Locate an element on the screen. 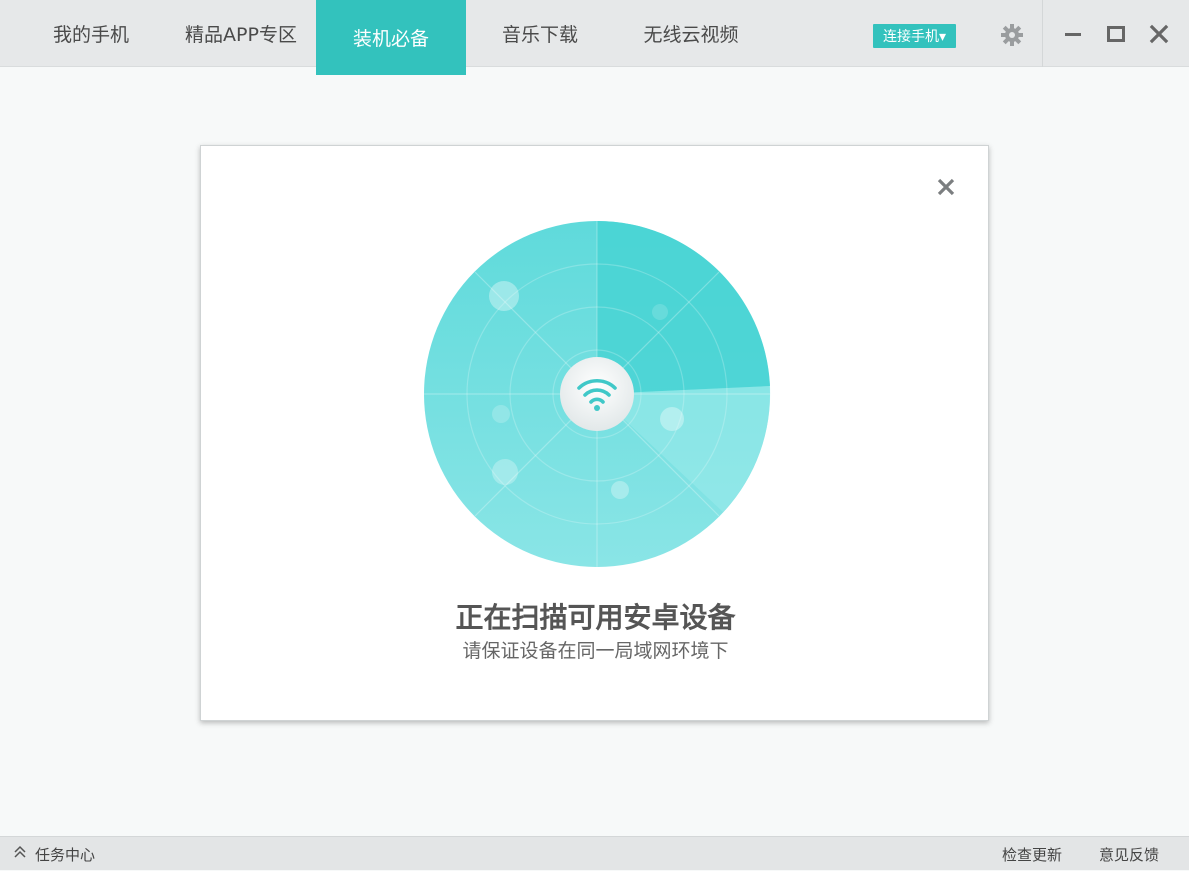 This screenshot has width=1189, height=871. double-chevron-up-icon is located at coordinates (20, 854).